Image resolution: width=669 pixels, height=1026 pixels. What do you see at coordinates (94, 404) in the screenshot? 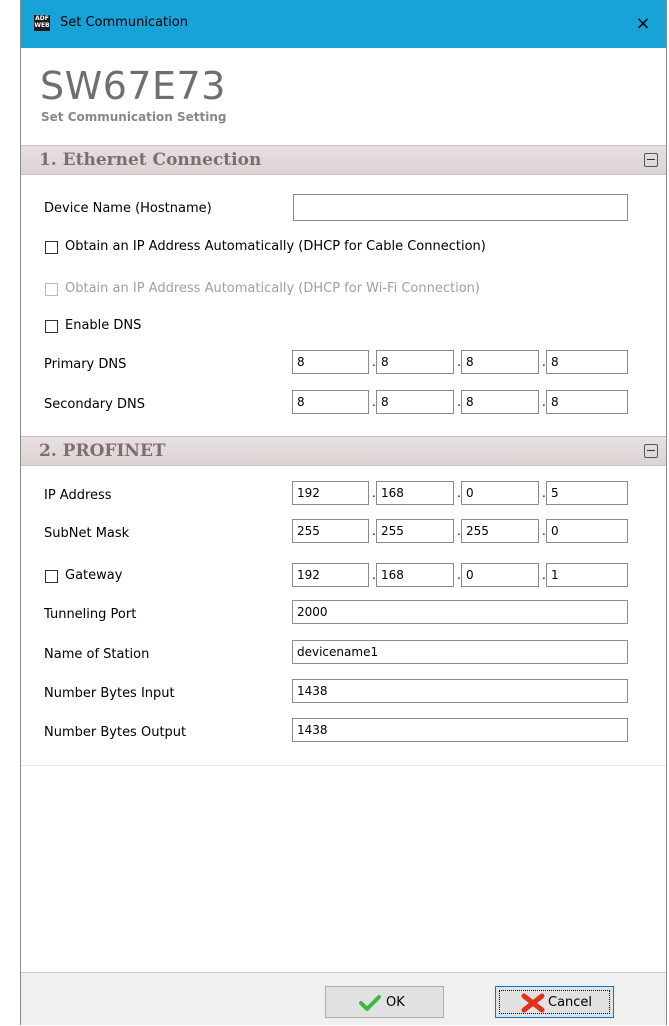
I see `secondary-dns-label: Secondary DNS` at bounding box center [94, 404].